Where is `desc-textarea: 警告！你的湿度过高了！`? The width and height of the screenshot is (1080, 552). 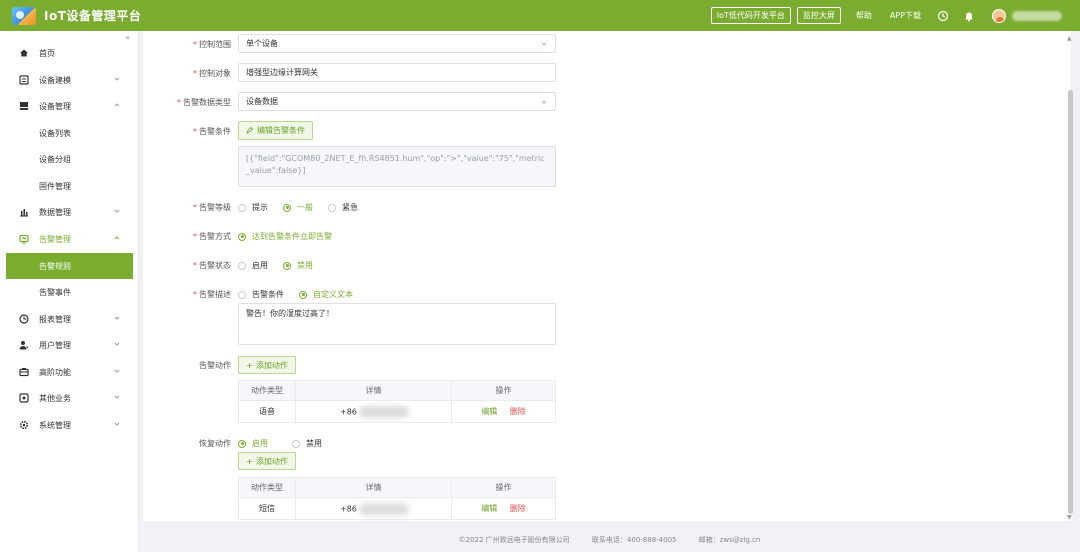 desc-textarea: 警告！你的湿度过高了！ is located at coordinates (397, 324).